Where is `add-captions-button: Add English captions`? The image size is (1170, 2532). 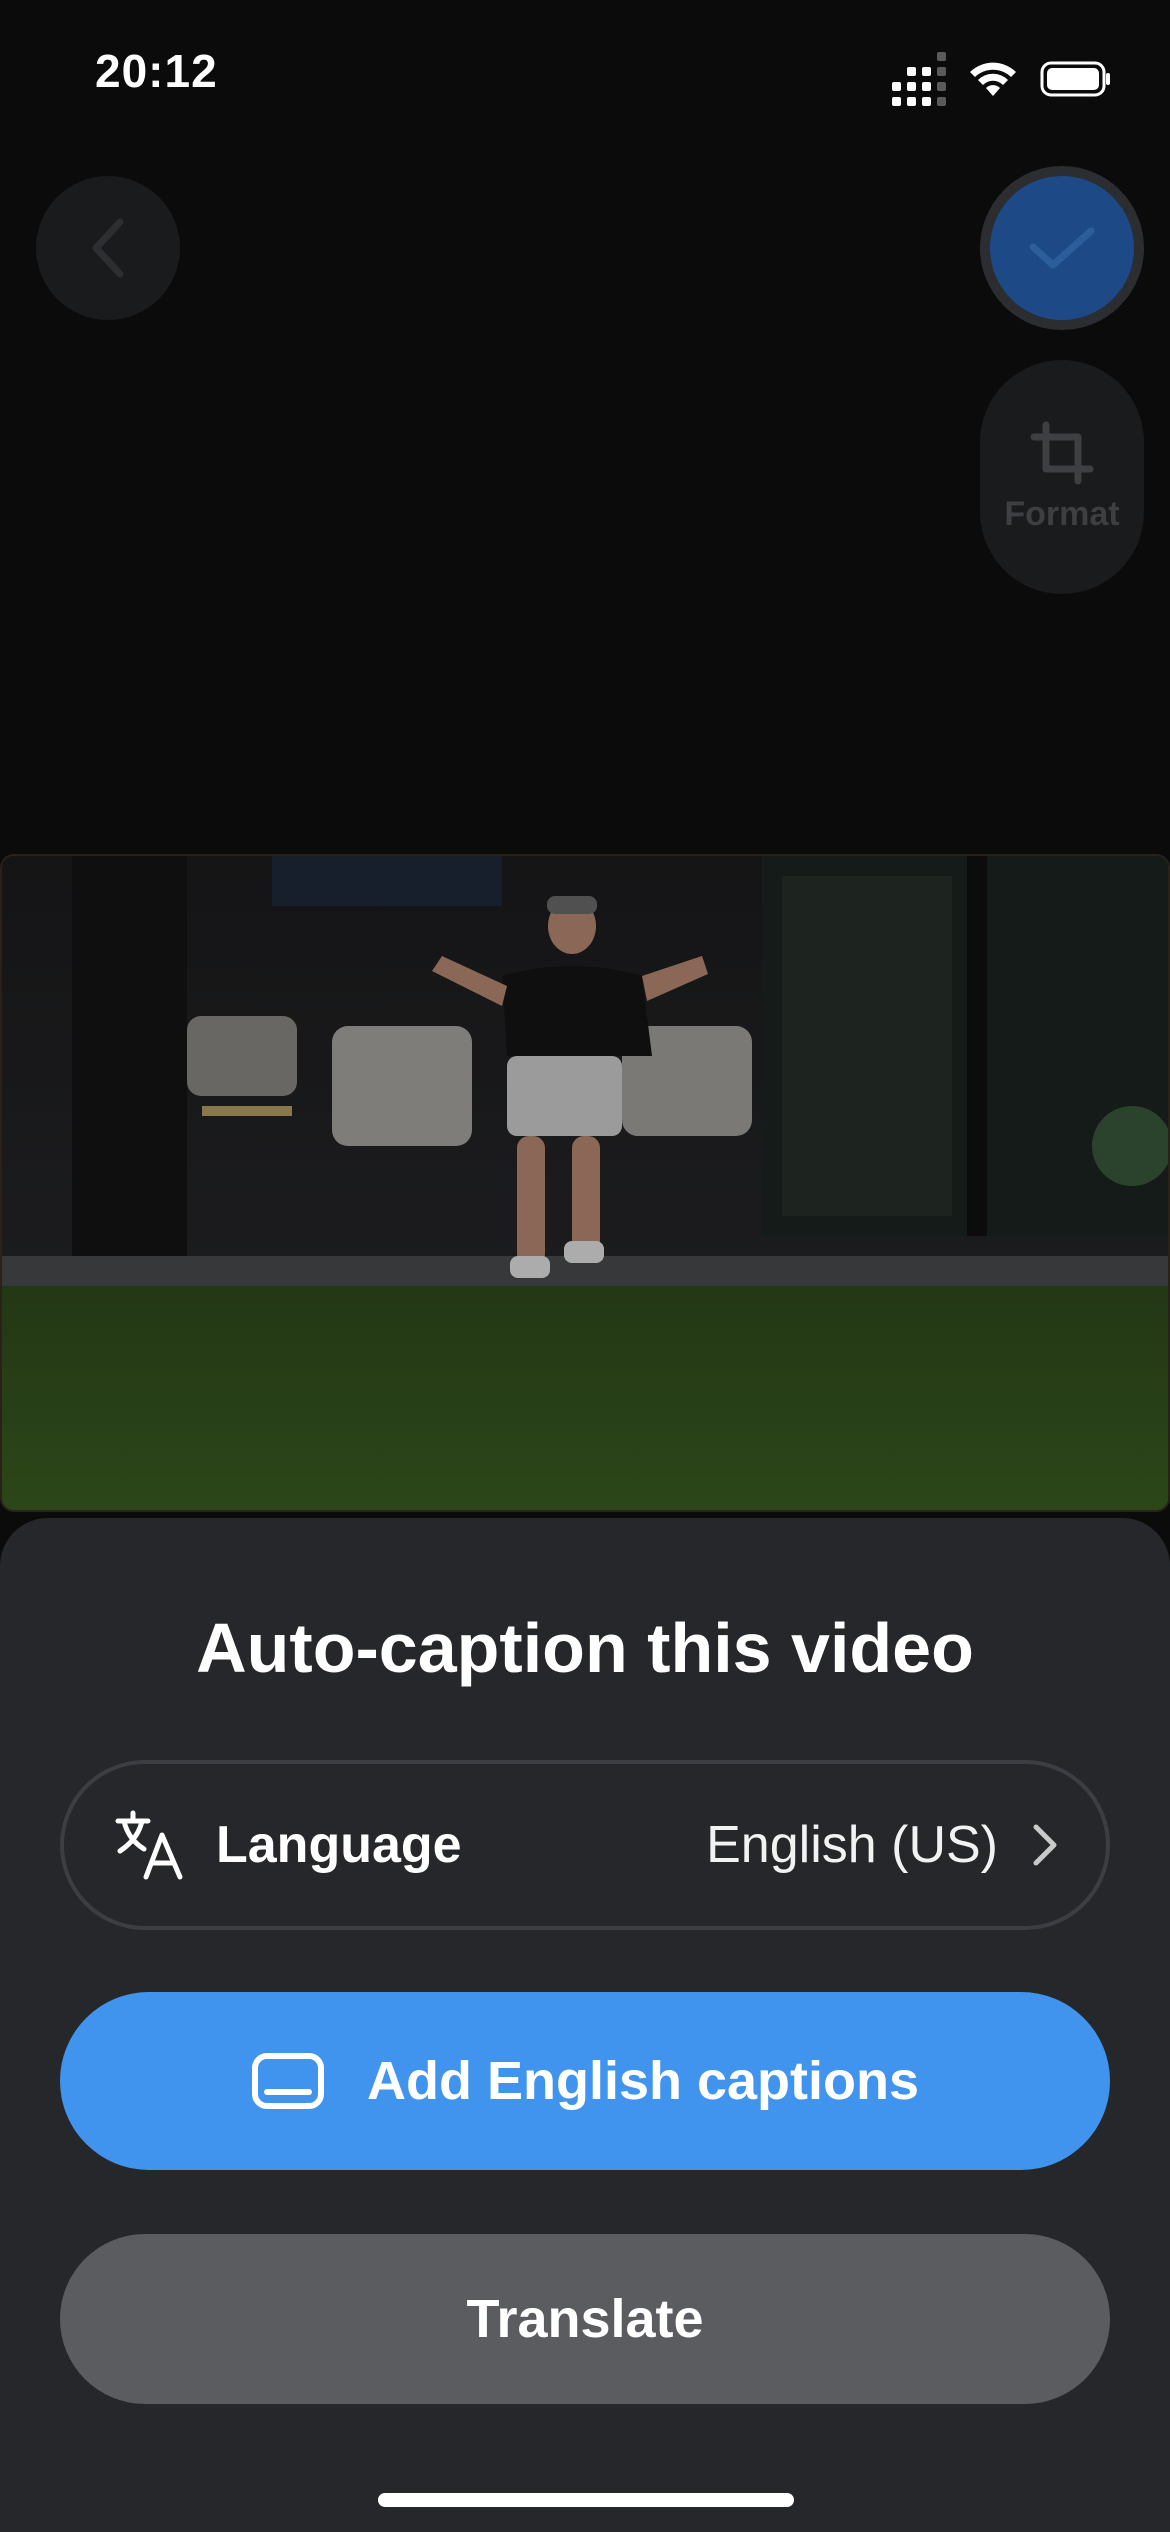
add-captions-button: Add English captions is located at coordinates (585, 2081).